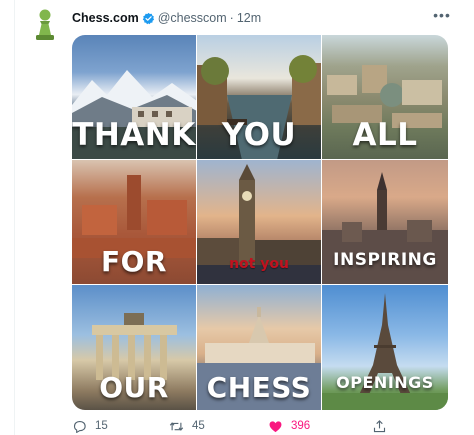 This screenshot has width=474, height=435. I want to click on tile-word: FOR, so click(134, 261).